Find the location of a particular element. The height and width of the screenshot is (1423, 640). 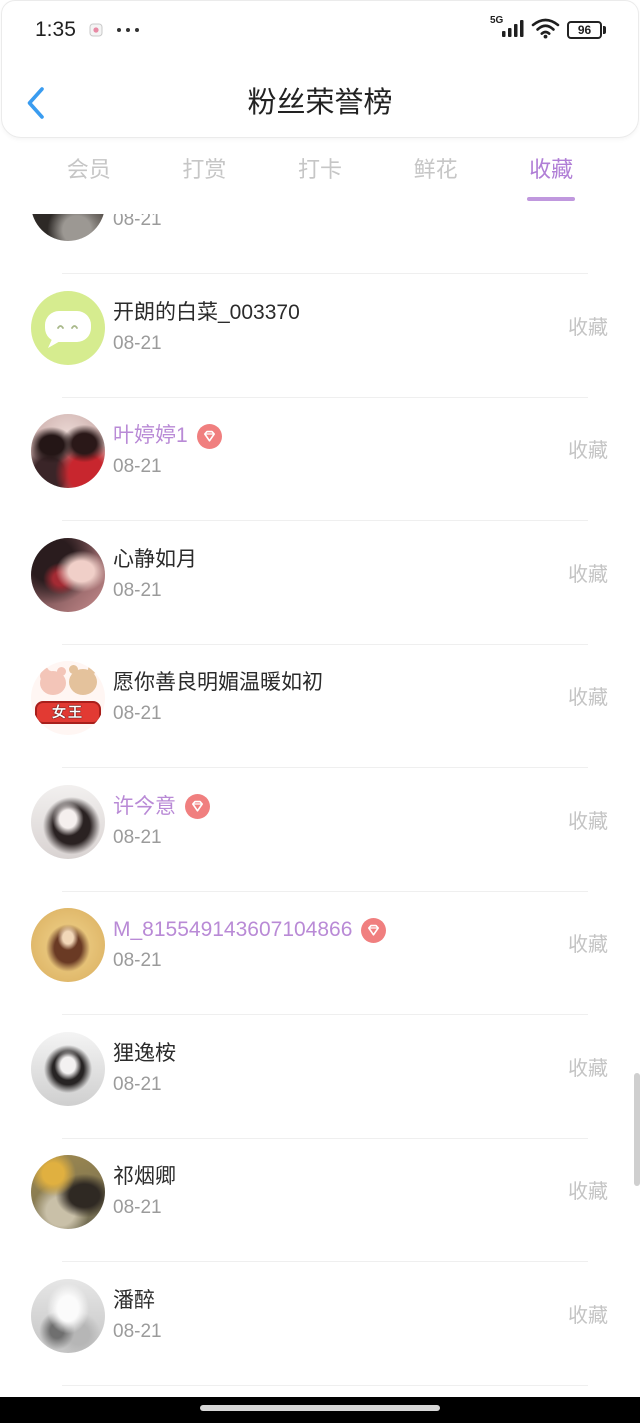

wifi-icon is located at coordinates (545, 28).